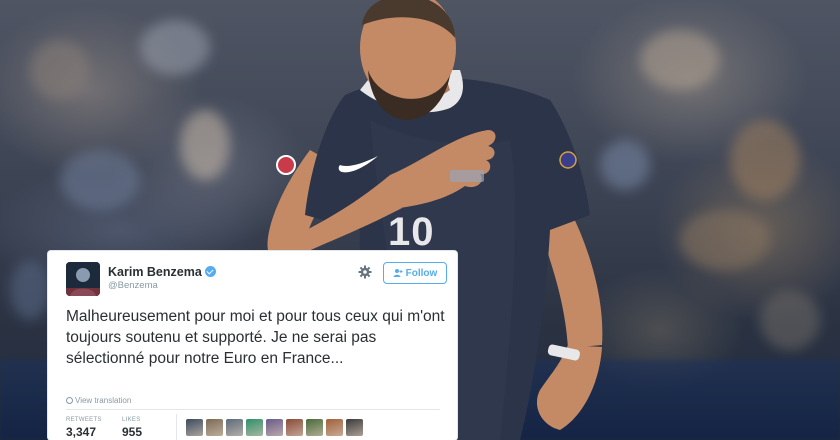 The height and width of the screenshot is (440, 840). What do you see at coordinates (84, 420) in the screenshot?
I see `retweets-label: RETWEETS` at bounding box center [84, 420].